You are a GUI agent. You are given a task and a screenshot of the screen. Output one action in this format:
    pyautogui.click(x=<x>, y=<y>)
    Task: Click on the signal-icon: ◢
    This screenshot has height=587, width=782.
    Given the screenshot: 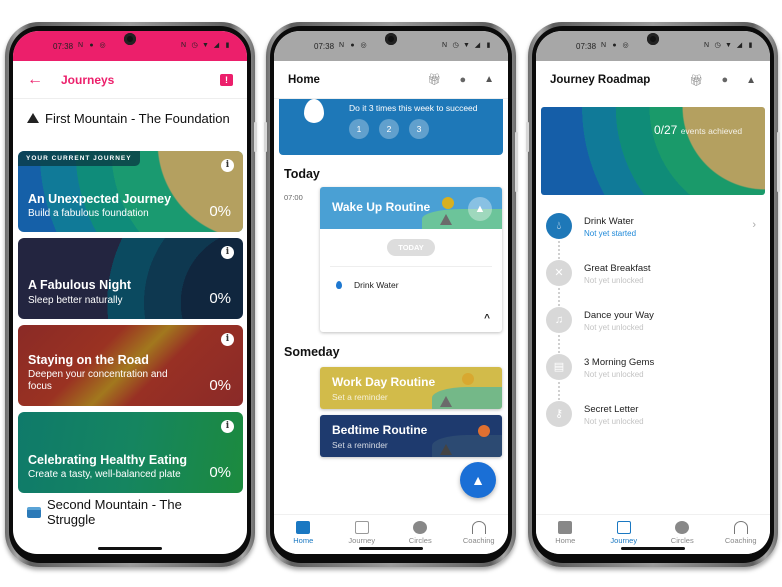 What is the action you would take?
    pyautogui.click(x=216, y=45)
    